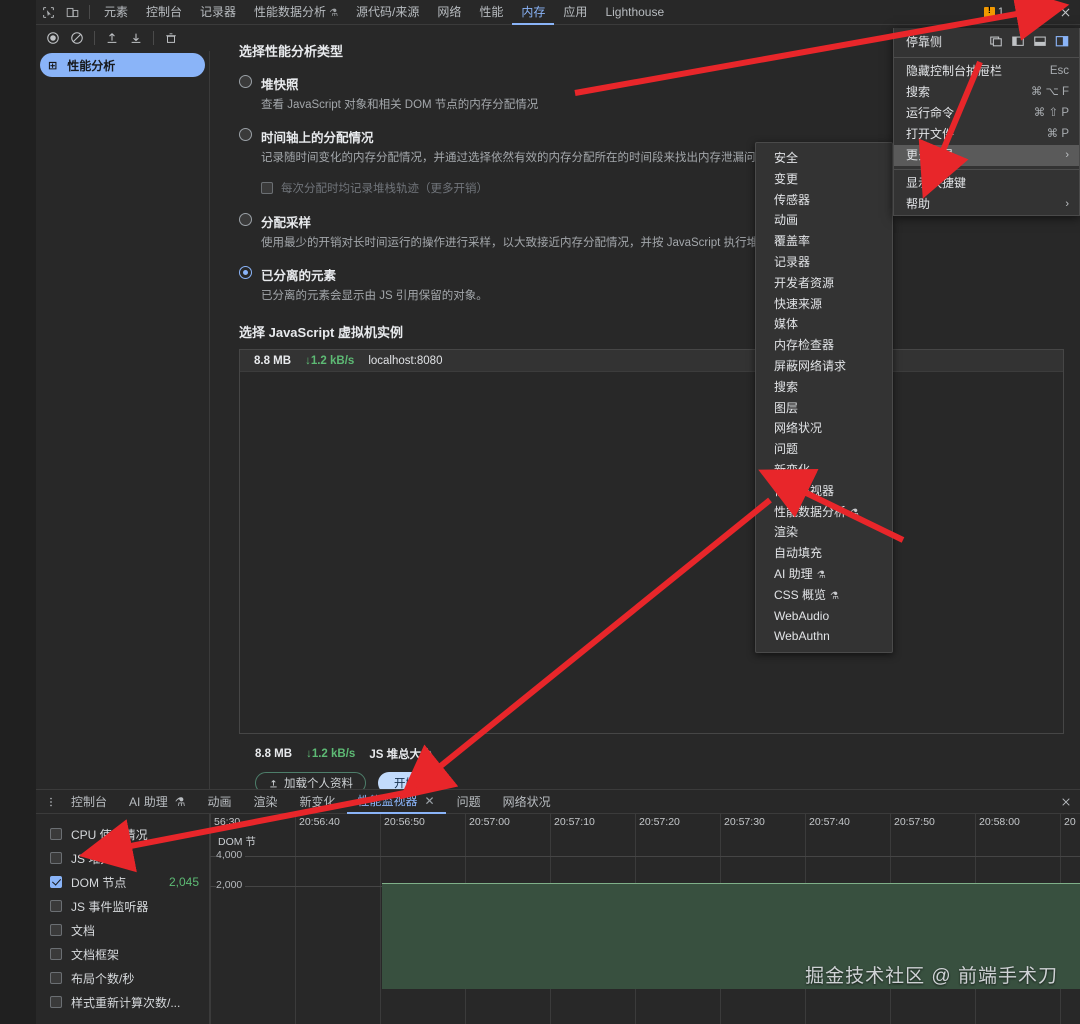 The image size is (1080, 1024). What do you see at coordinates (986, 183) in the screenshot?
I see `menu-item-shortcuts: 显示快捷键` at bounding box center [986, 183].